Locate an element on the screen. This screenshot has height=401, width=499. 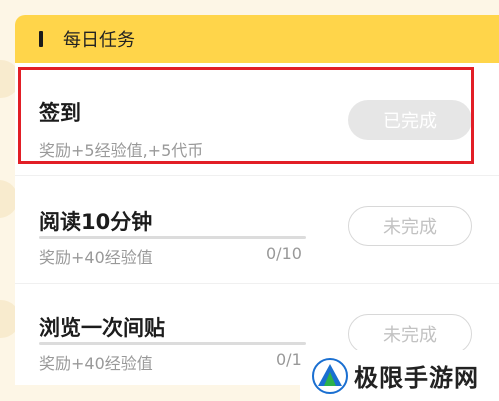
watermark-logo-icon is located at coordinates (330, 375).